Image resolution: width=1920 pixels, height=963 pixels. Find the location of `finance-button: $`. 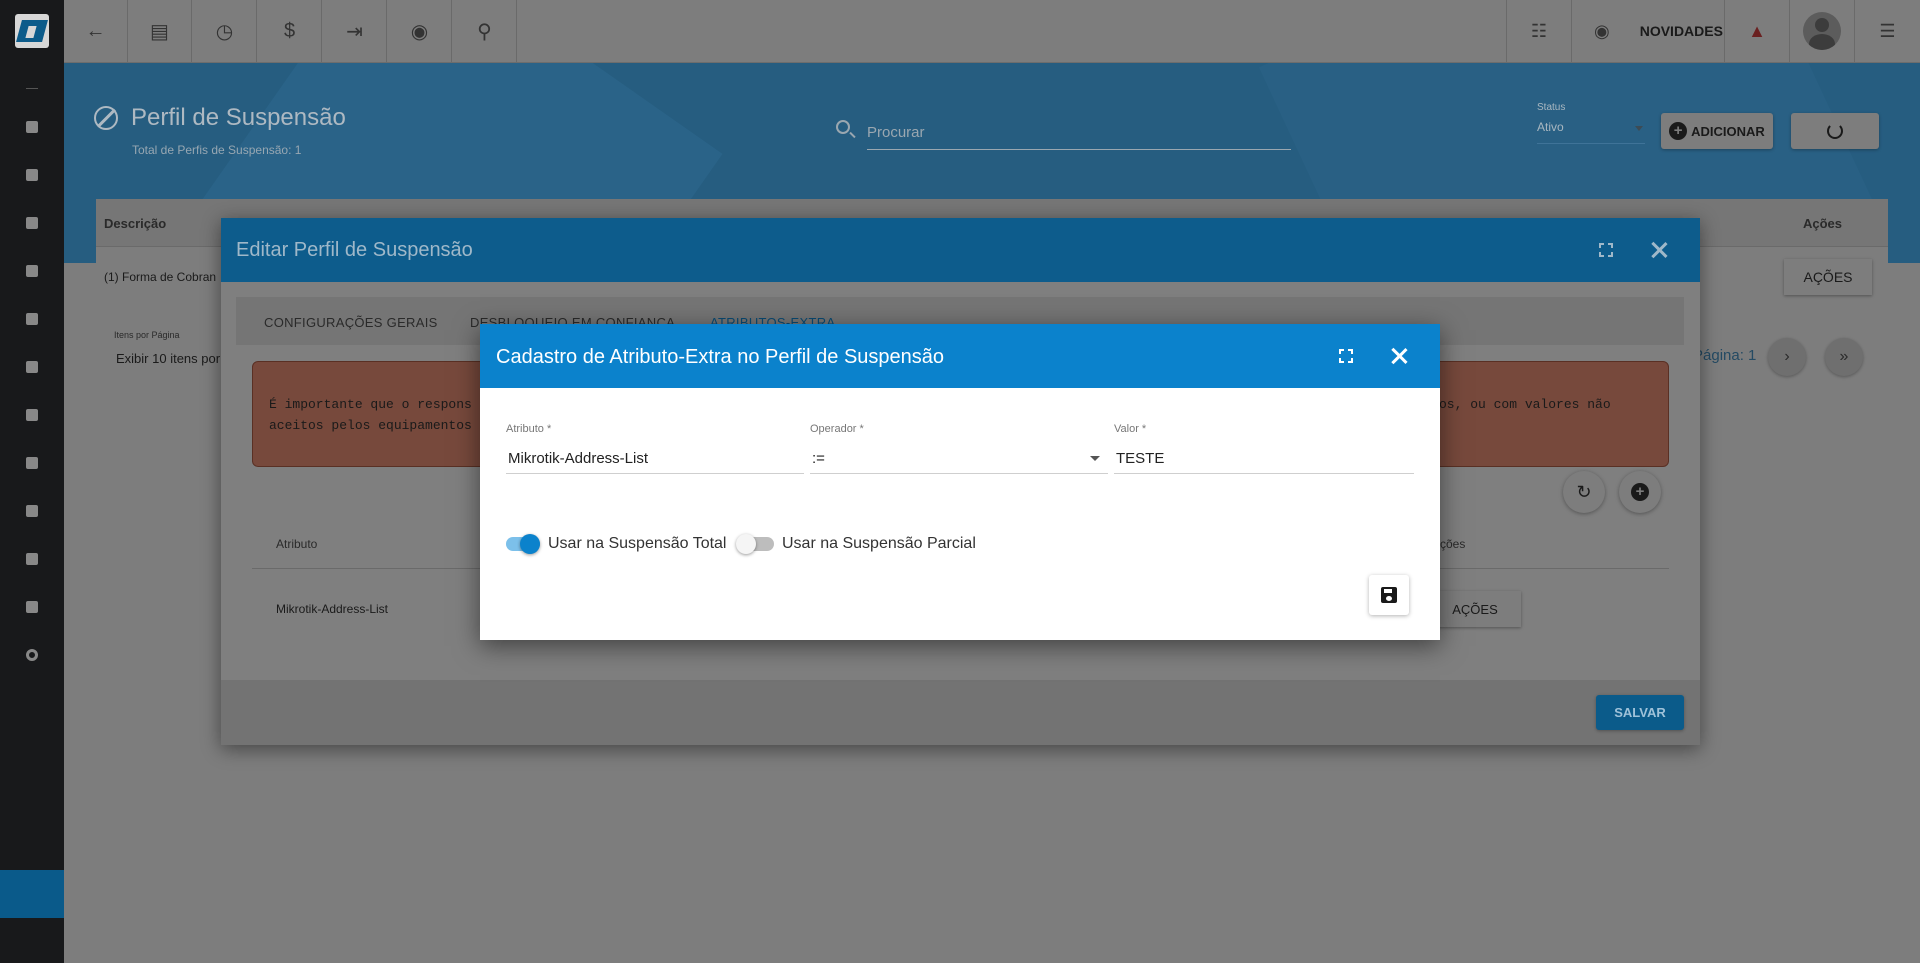

finance-button: $ is located at coordinates (290, 31).